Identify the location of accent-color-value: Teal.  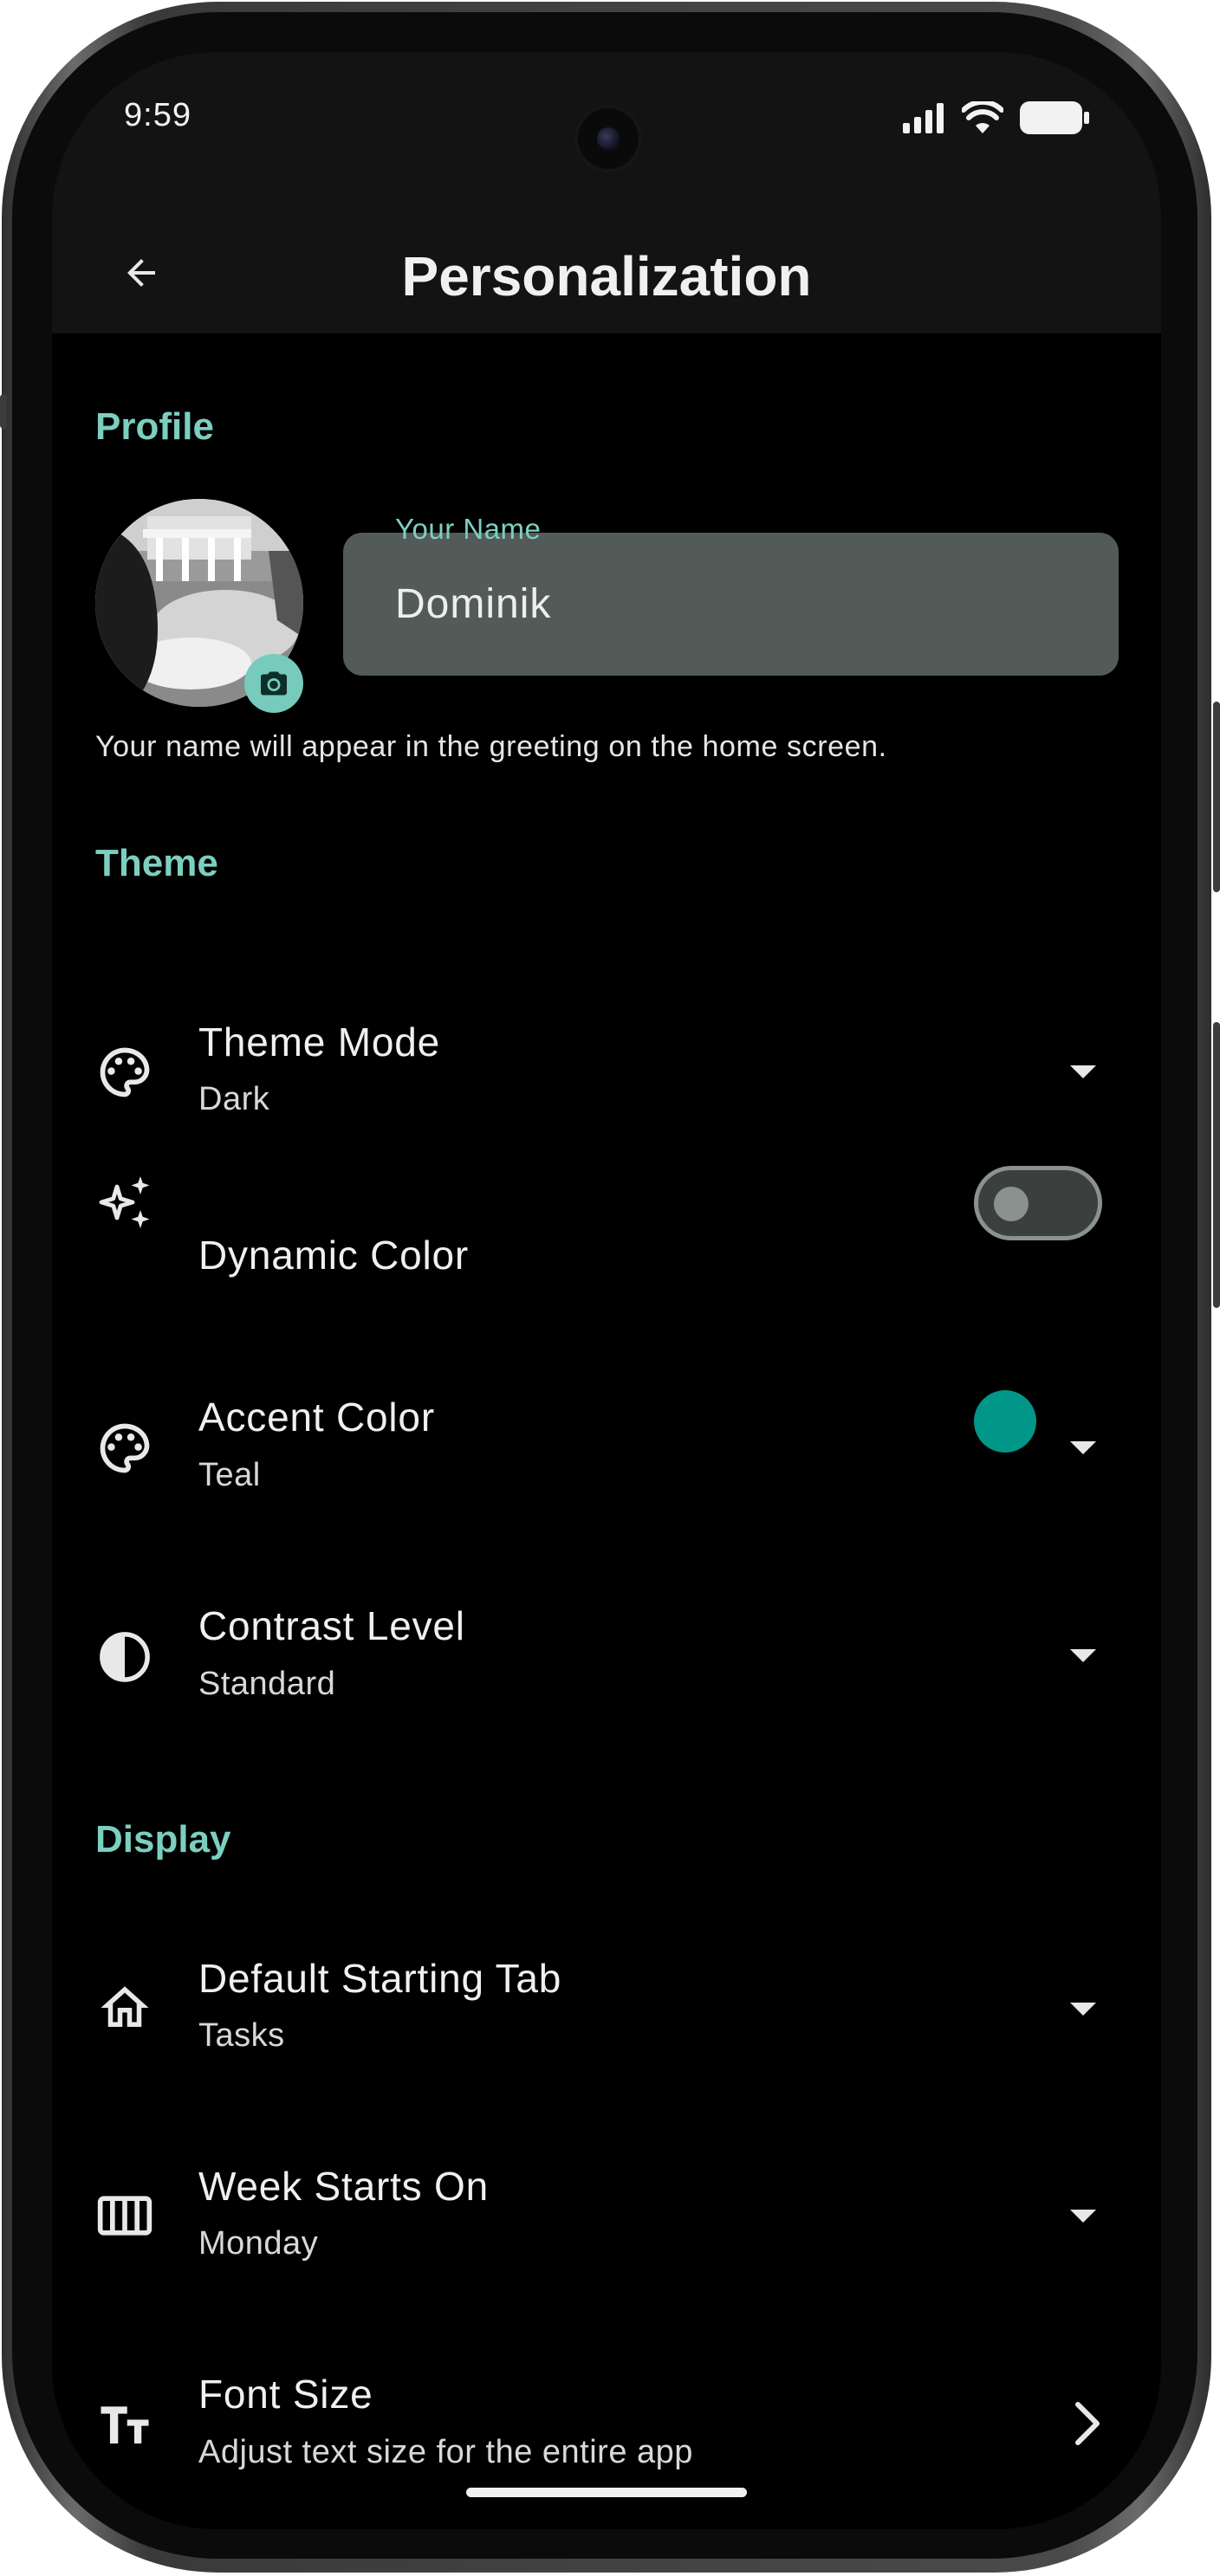
(230, 1475).